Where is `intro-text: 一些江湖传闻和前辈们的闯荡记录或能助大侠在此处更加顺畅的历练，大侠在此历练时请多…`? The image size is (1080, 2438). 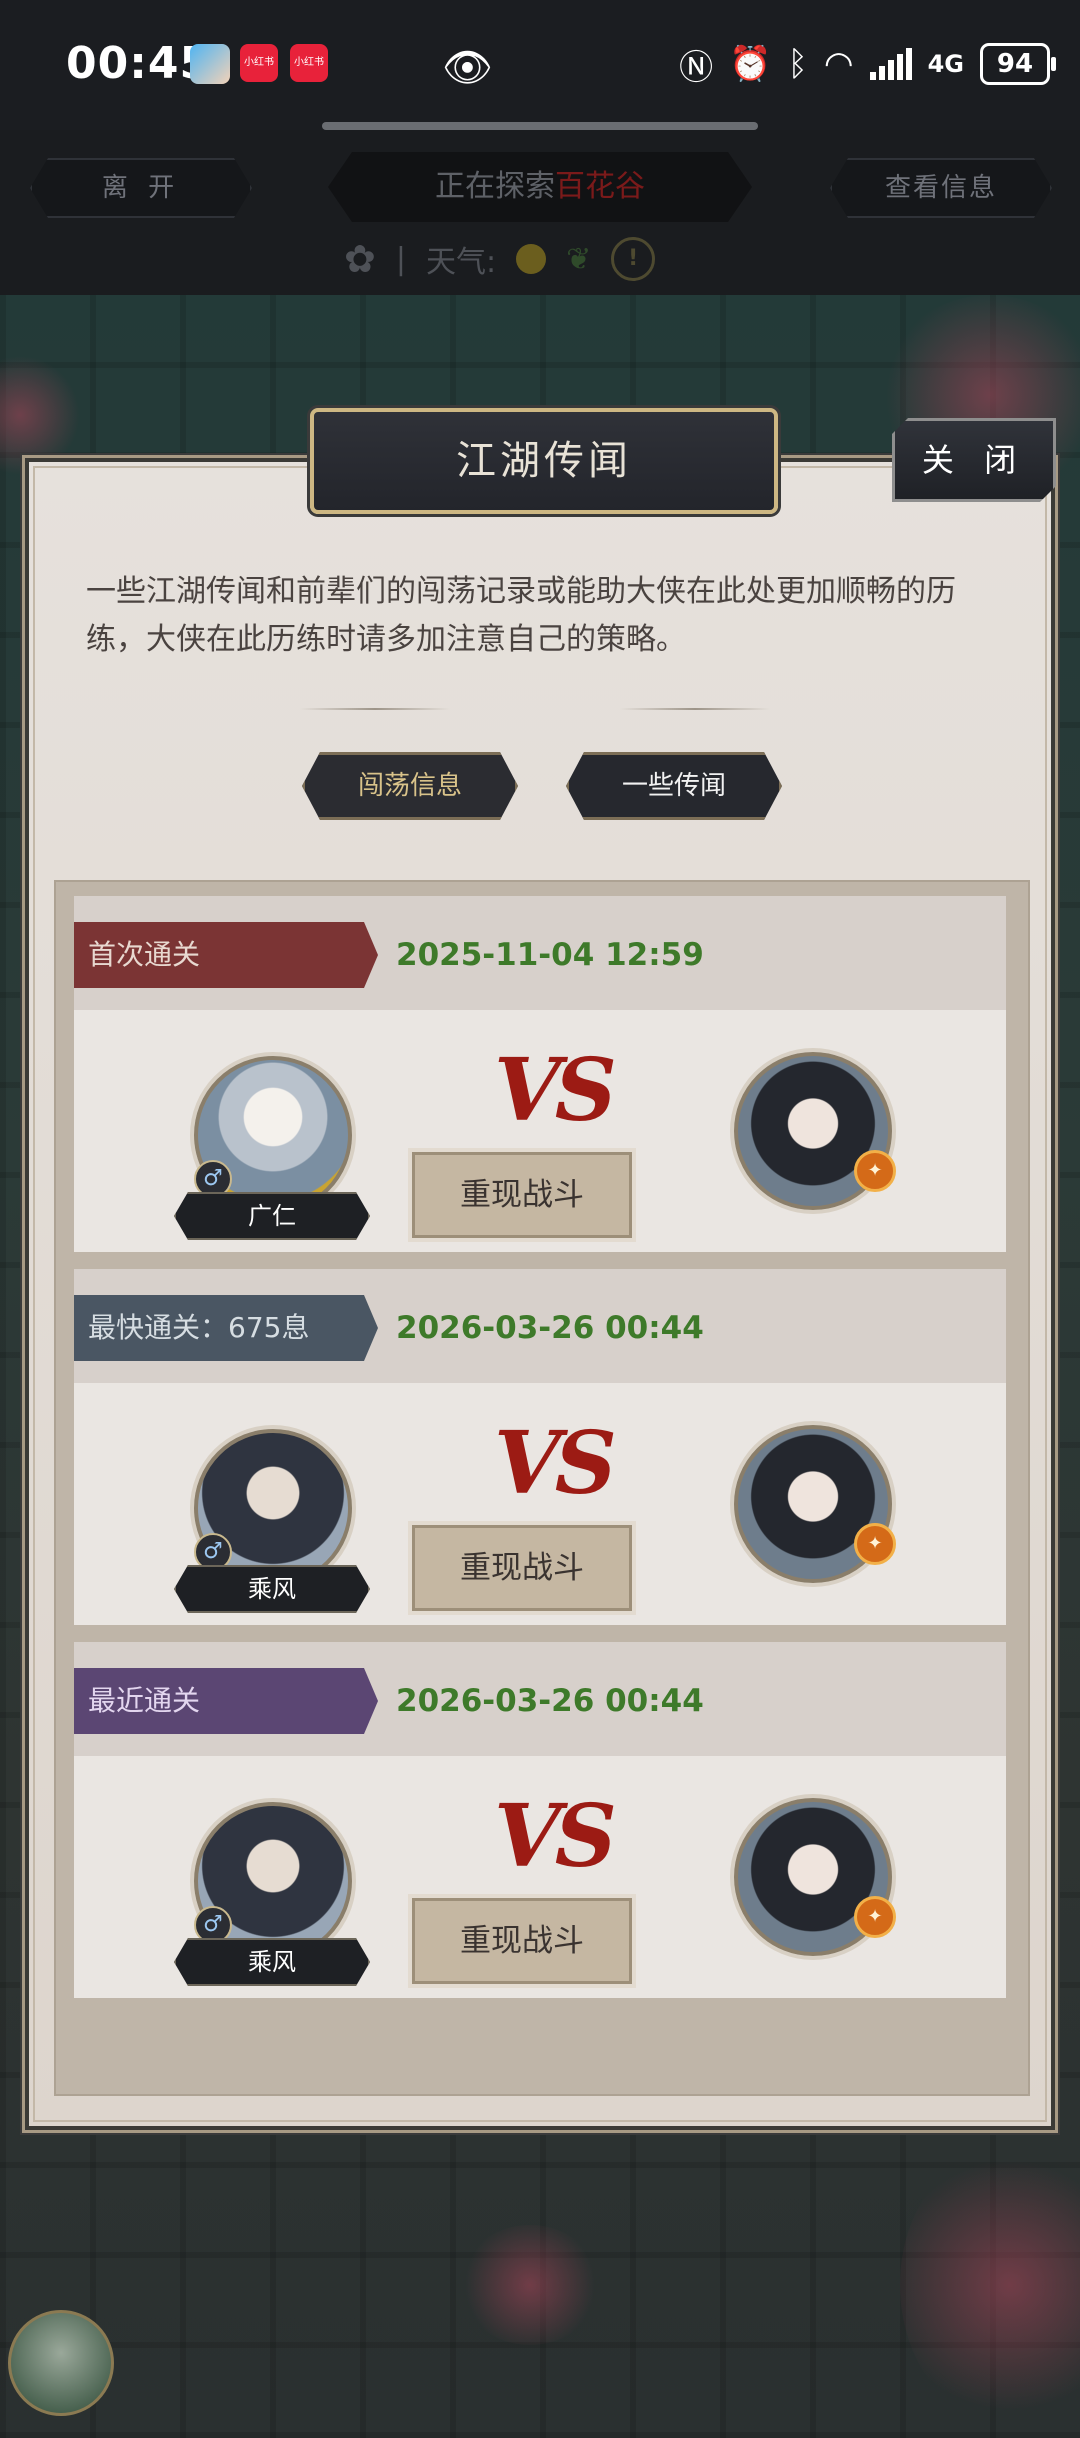 intro-text: 一些江湖传闻和前辈们的闯荡记录或能助大侠在此处更加顺畅的历练，大侠在此历练时请多… is located at coordinates (521, 615).